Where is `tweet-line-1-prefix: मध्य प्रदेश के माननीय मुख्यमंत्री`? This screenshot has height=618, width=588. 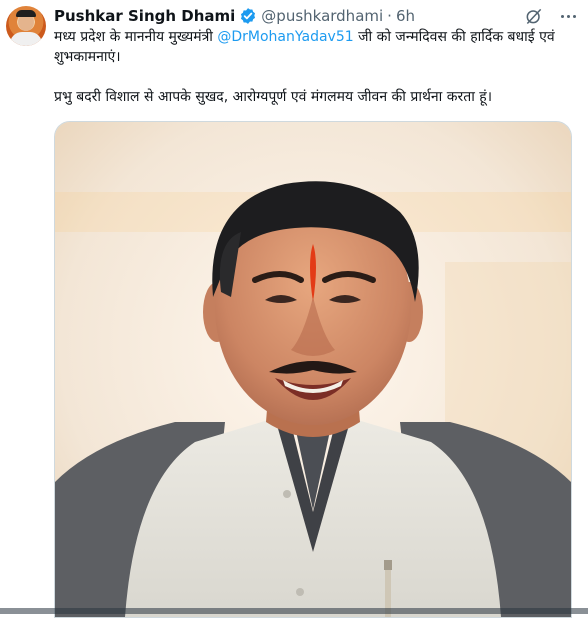
tweet-line-1-prefix: मध्य प्रदेश के माननीय मुख्यमंत्री is located at coordinates (136, 37).